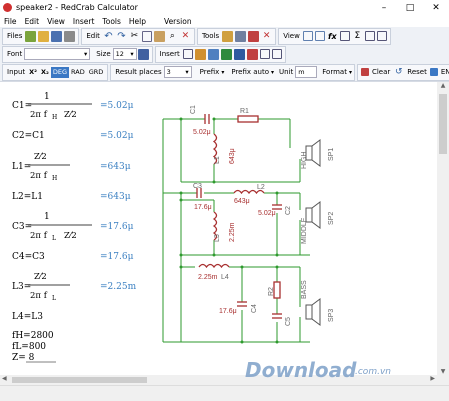 The image size is (449, 401). I want to click on sum-icon: Σ, so click(357, 36).